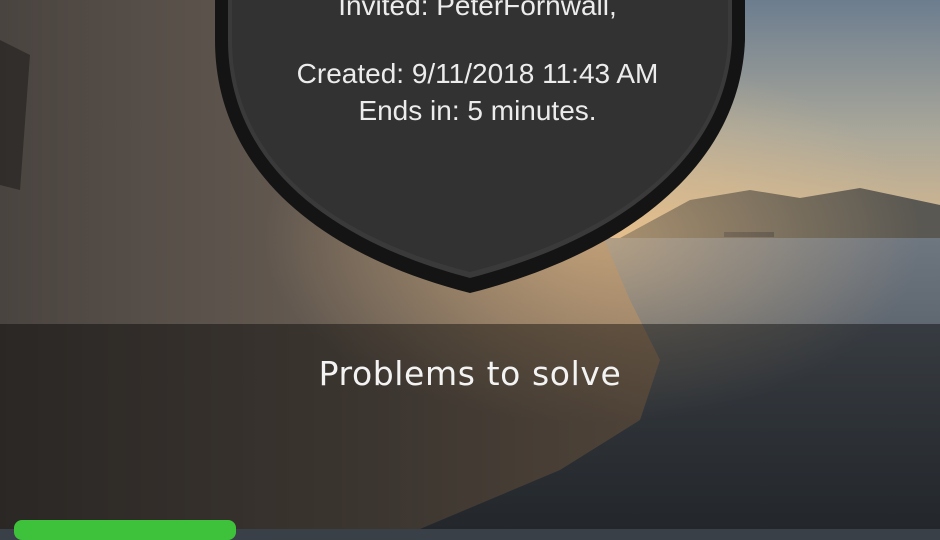 This screenshot has height=540, width=940. I want to click on section-title: Problems to solve, so click(470, 373).